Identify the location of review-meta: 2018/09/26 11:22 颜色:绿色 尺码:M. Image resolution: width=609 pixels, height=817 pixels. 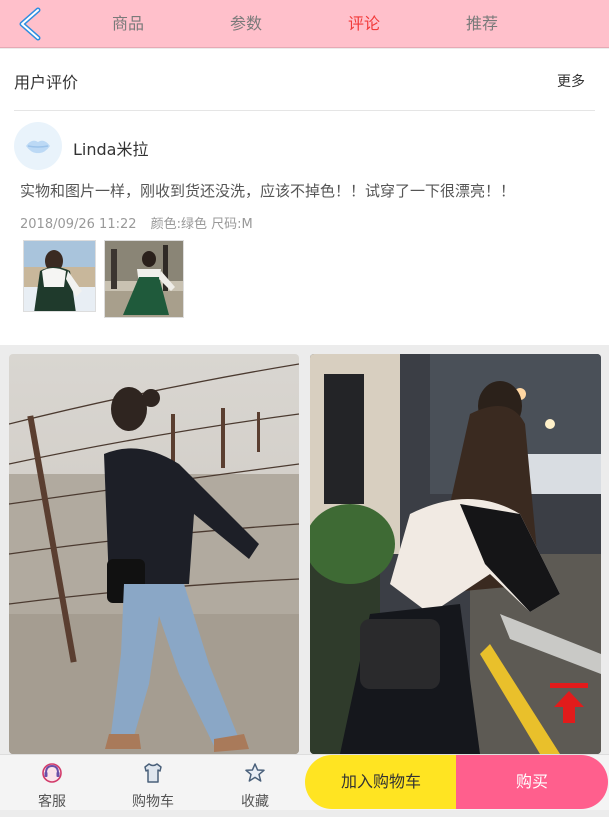
(141, 222).